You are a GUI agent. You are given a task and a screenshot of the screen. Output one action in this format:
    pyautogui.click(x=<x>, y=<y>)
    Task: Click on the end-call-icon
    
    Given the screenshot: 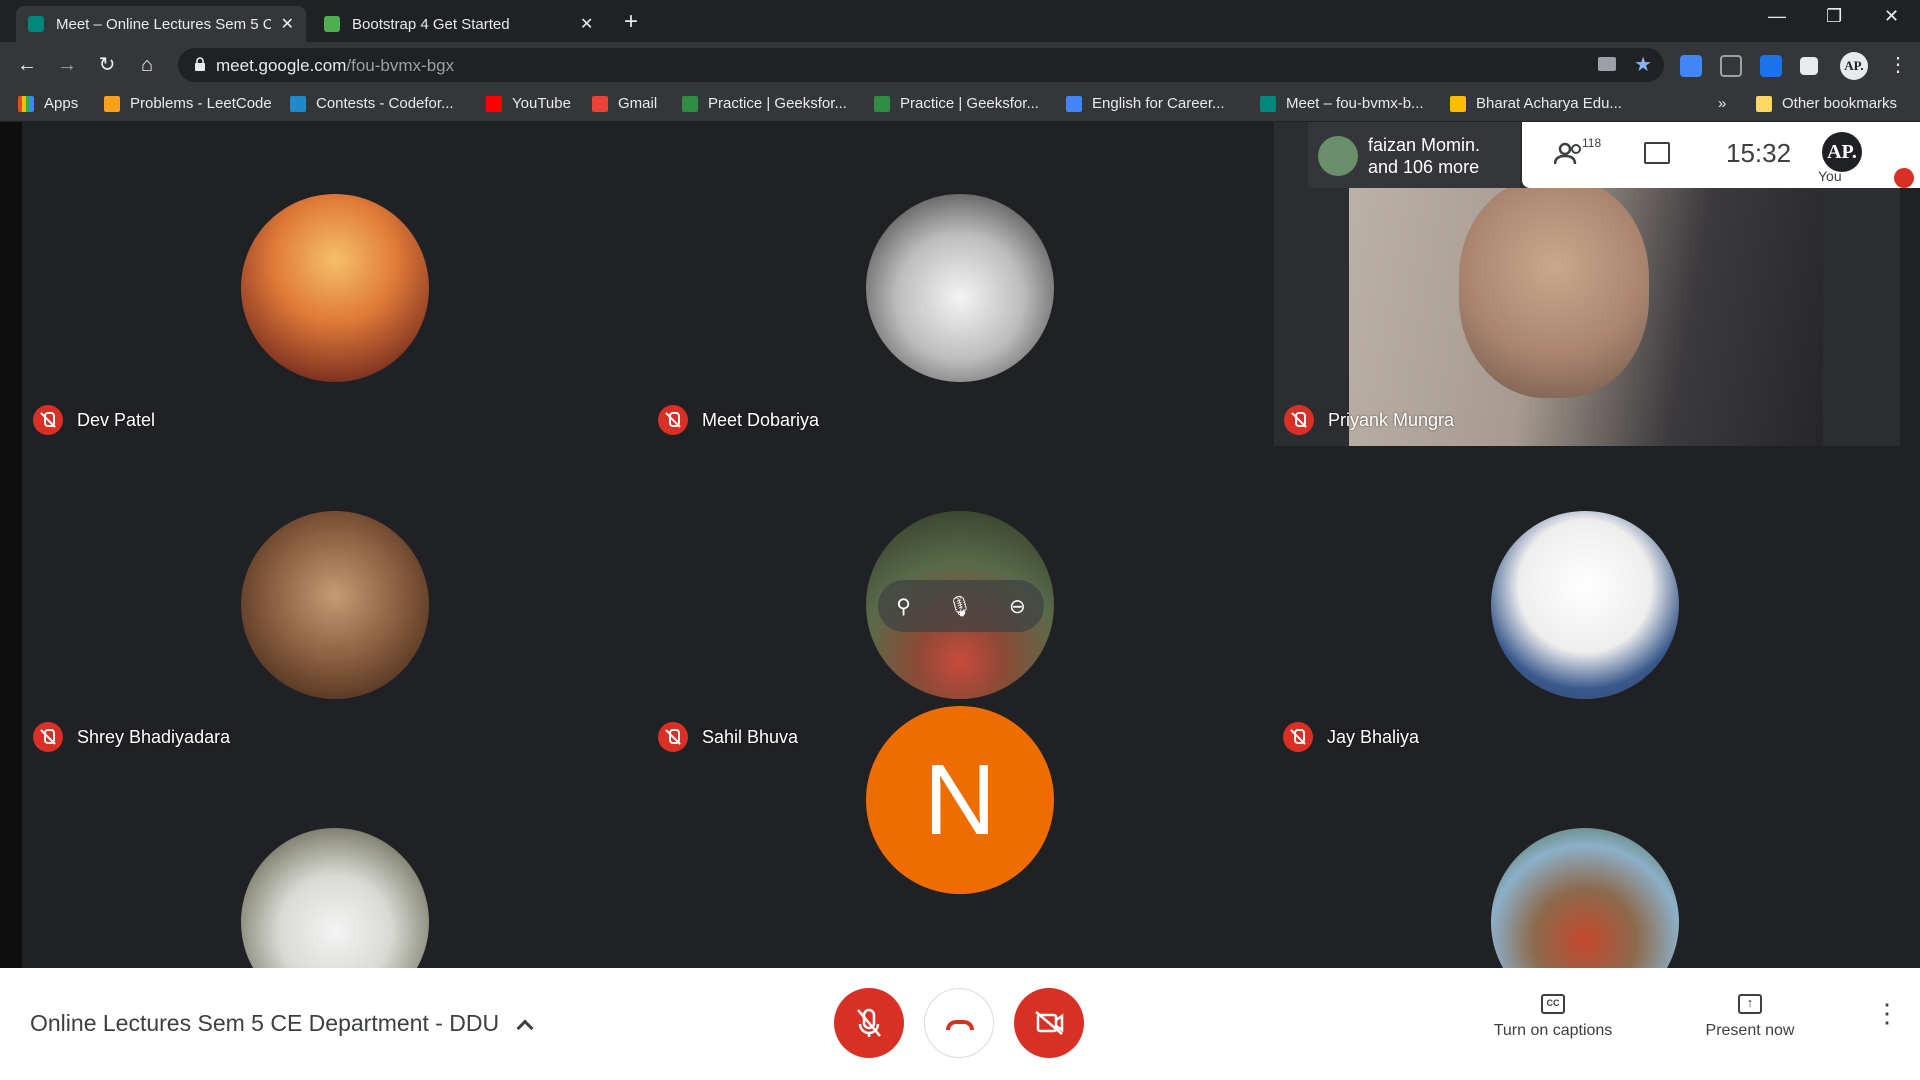 What is the action you would take?
    pyautogui.click(x=960, y=1025)
    